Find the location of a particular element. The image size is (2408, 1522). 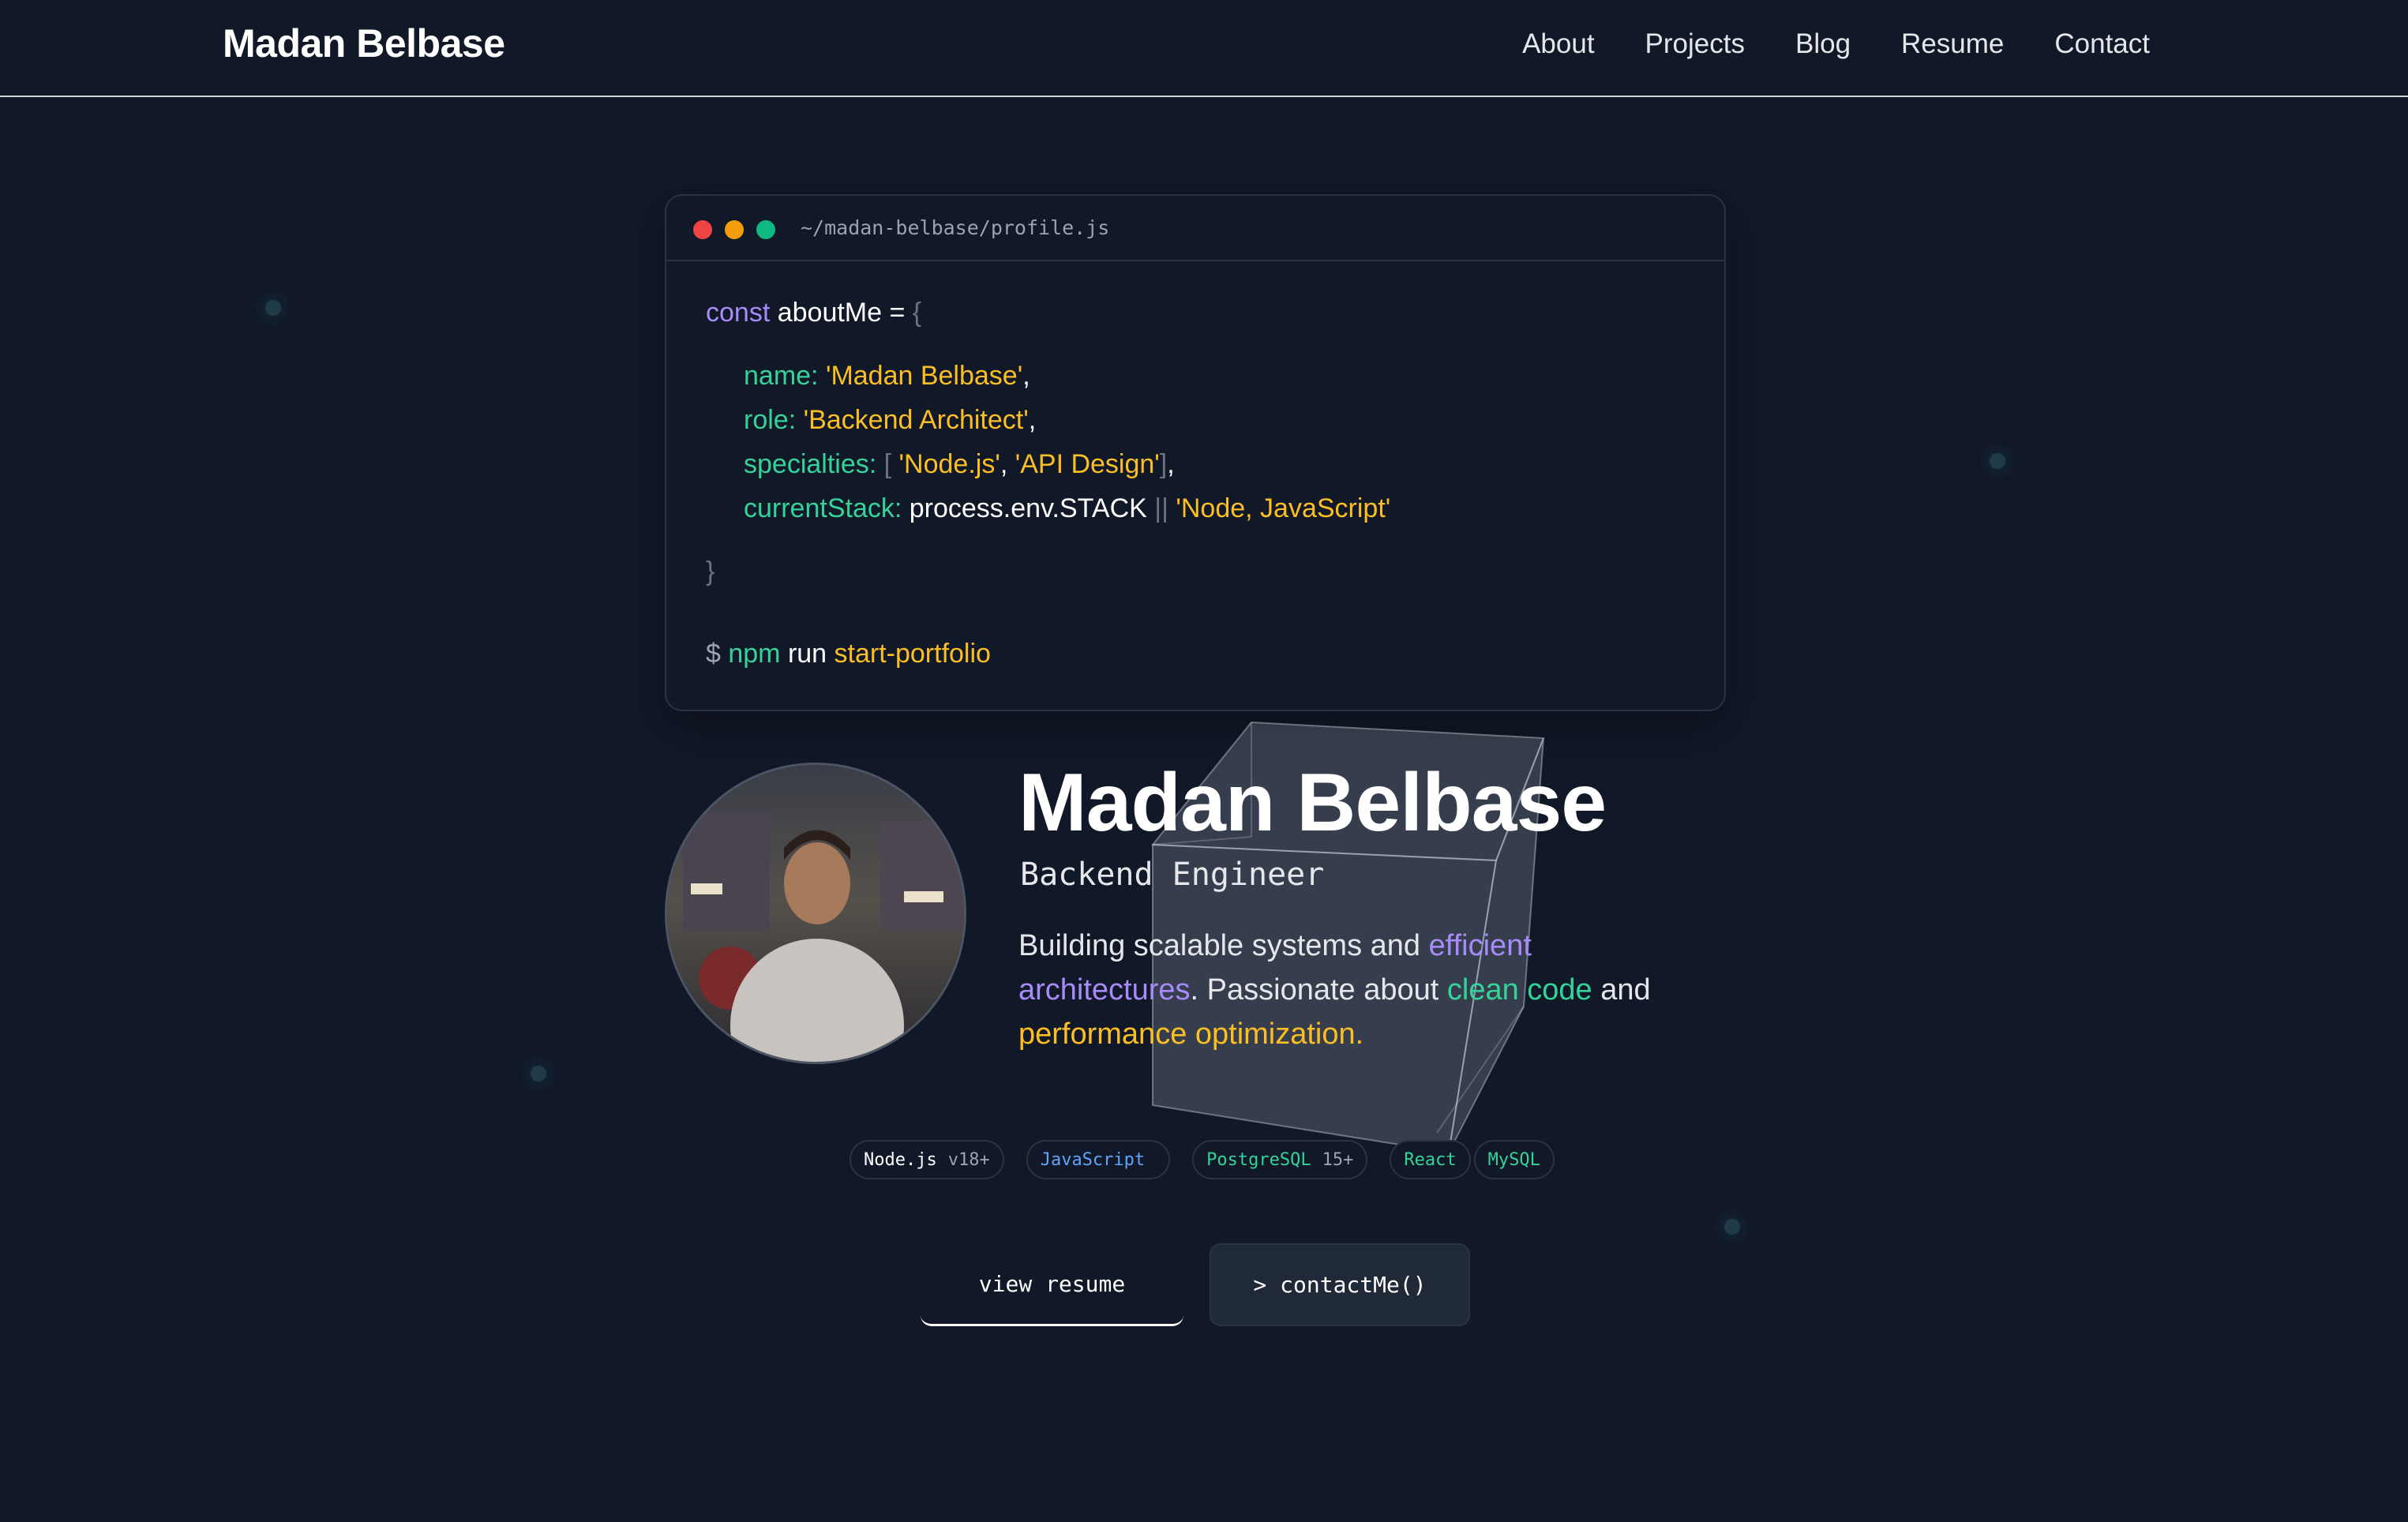

maximize-dot-icon is located at coordinates (765, 229).